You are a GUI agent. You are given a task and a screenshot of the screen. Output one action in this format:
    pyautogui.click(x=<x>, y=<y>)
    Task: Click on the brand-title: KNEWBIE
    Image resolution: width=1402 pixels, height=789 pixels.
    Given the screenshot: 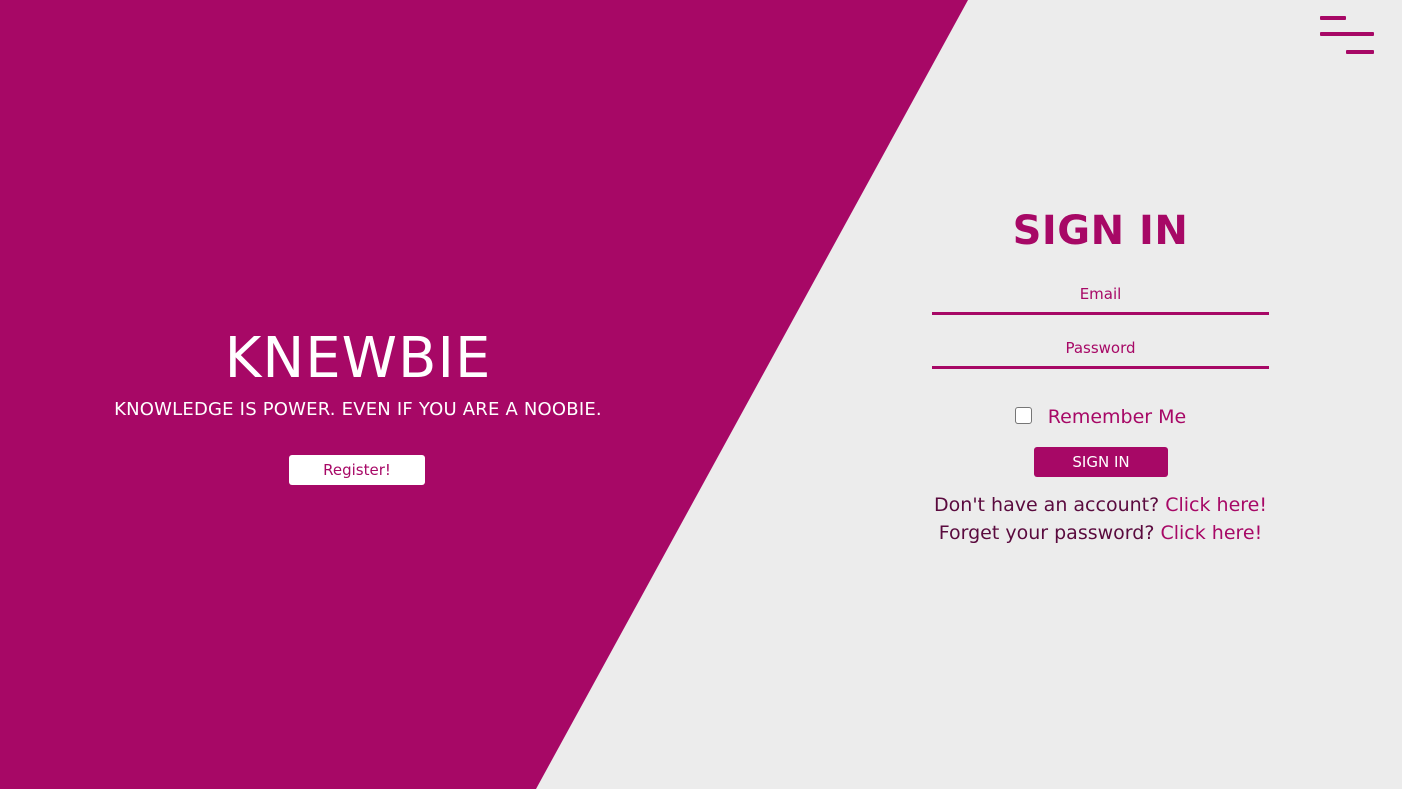 What is the action you would take?
    pyautogui.click(x=358, y=358)
    